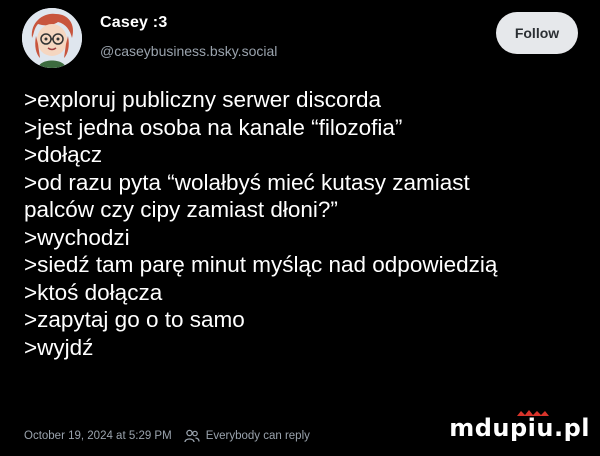 The width and height of the screenshot is (600, 456). Describe the element at coordinates (203, 99) in the screenshot. I see `post-line: >exploruj publiczny serwer discorda` at that location.